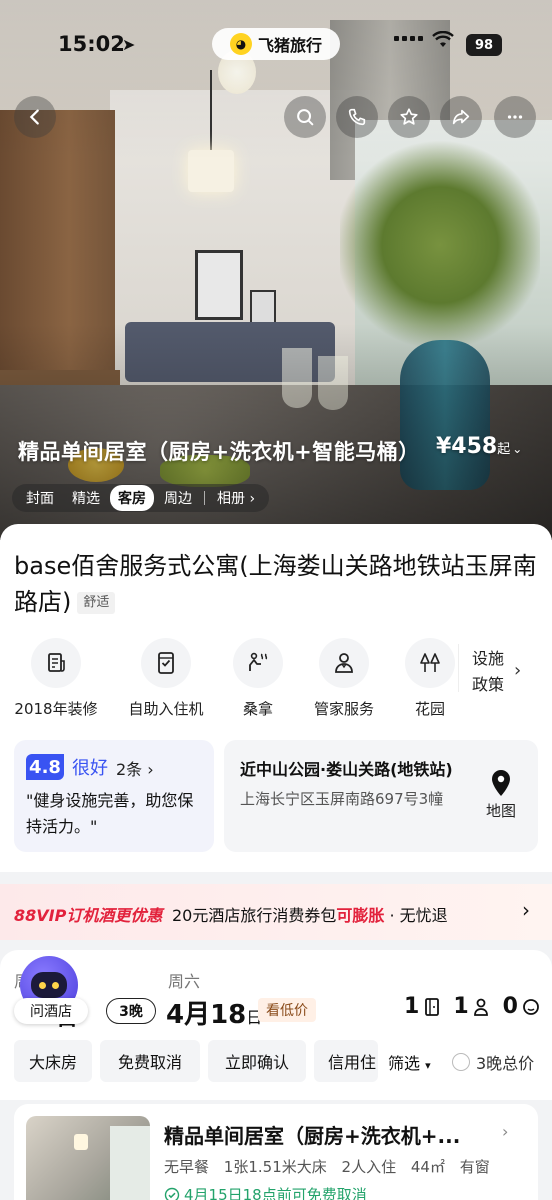 The width and height of the screenshot is (552, 1200). I want to click on chevron-left-icon, so click(34, 117).